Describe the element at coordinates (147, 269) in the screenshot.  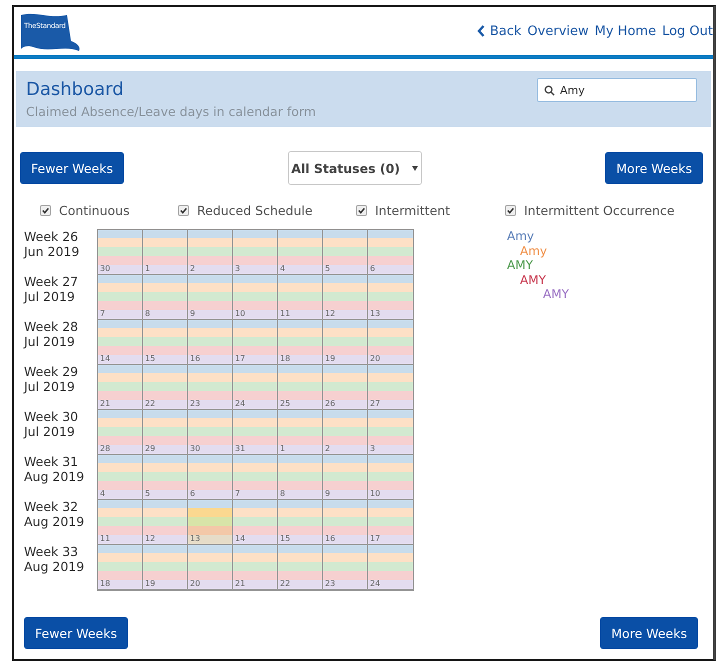
I see `day-number: 1` at that location.